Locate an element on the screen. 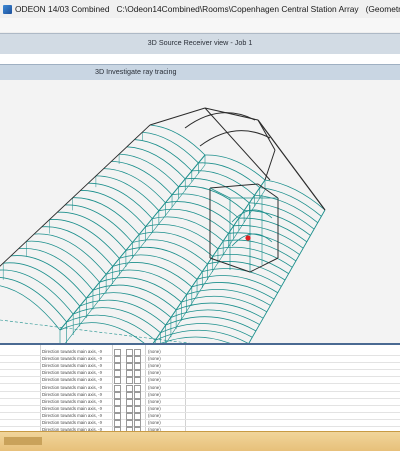 This screenshot has width=400, height=451. source-receiver-window-title: 3D Source Receiver view - Job 1 is located at coordinates (200, 42).